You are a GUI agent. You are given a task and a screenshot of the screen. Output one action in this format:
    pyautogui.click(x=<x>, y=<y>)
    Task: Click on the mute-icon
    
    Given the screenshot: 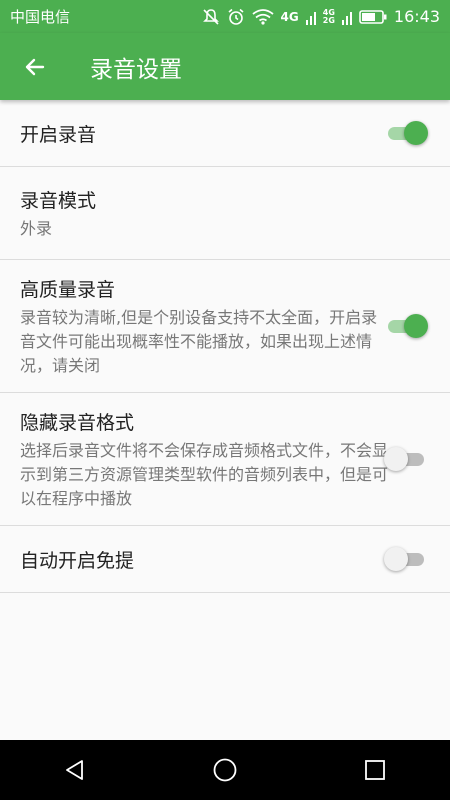 What is the action you would take?
    pyautogui.click(x=210, y=16)
    